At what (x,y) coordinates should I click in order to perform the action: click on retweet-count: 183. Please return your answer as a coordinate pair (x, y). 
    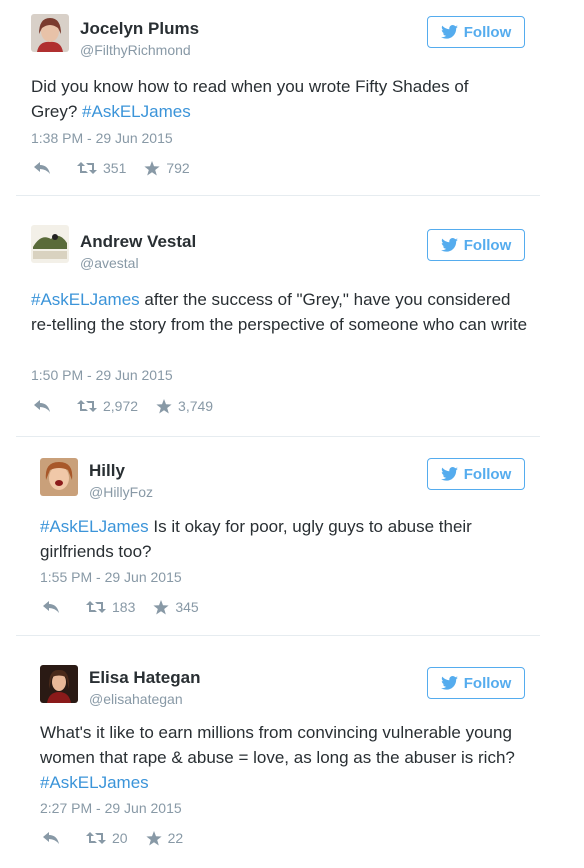
    Looking at the image, I should click on (124, 607).